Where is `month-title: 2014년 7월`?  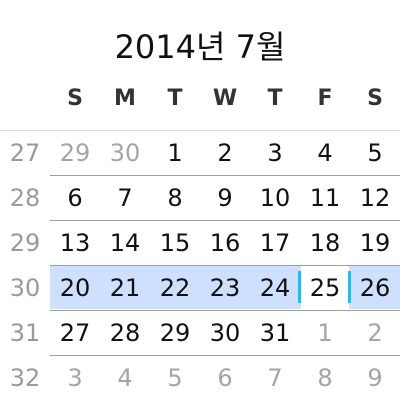
month-title: 2014년 7월 is located at coordinates (200, 47).